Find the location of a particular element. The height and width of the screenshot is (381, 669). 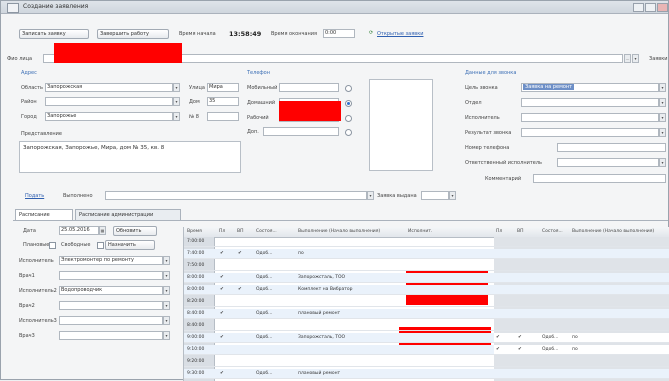

region-field: Запорожская is located at coordinates (109, 87).